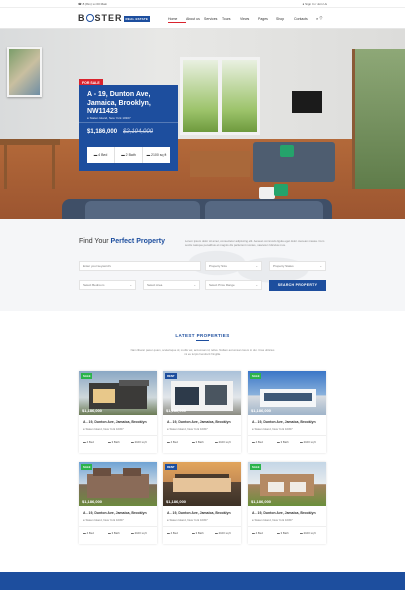  What do you see at coordinates (294, 162) in the screenshot?
I see `side-sofa` at bounding box center [294, 162].